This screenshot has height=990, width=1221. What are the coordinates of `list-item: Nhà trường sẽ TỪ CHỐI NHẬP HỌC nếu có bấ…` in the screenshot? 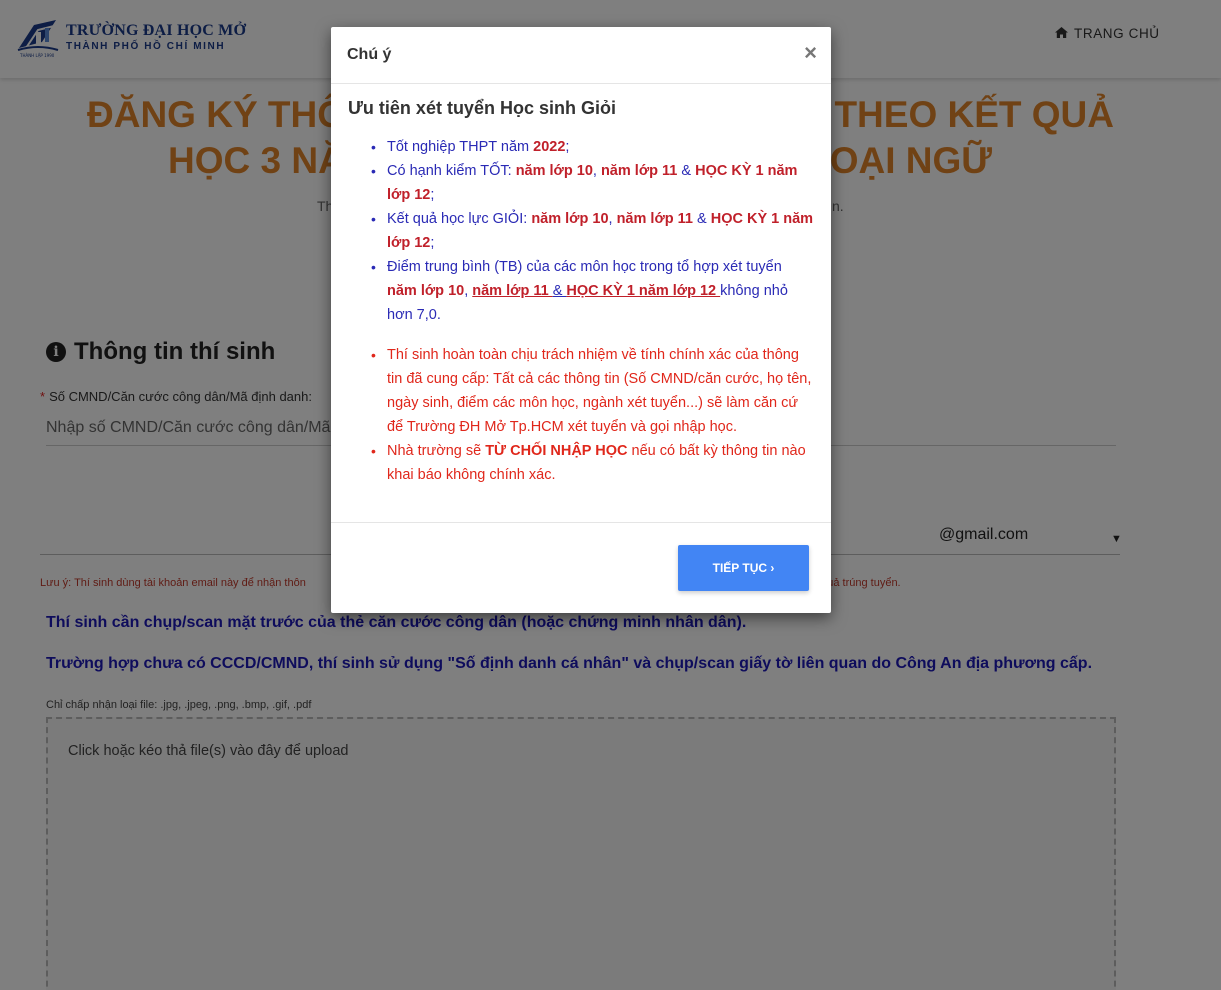 It's located at (592, 463).